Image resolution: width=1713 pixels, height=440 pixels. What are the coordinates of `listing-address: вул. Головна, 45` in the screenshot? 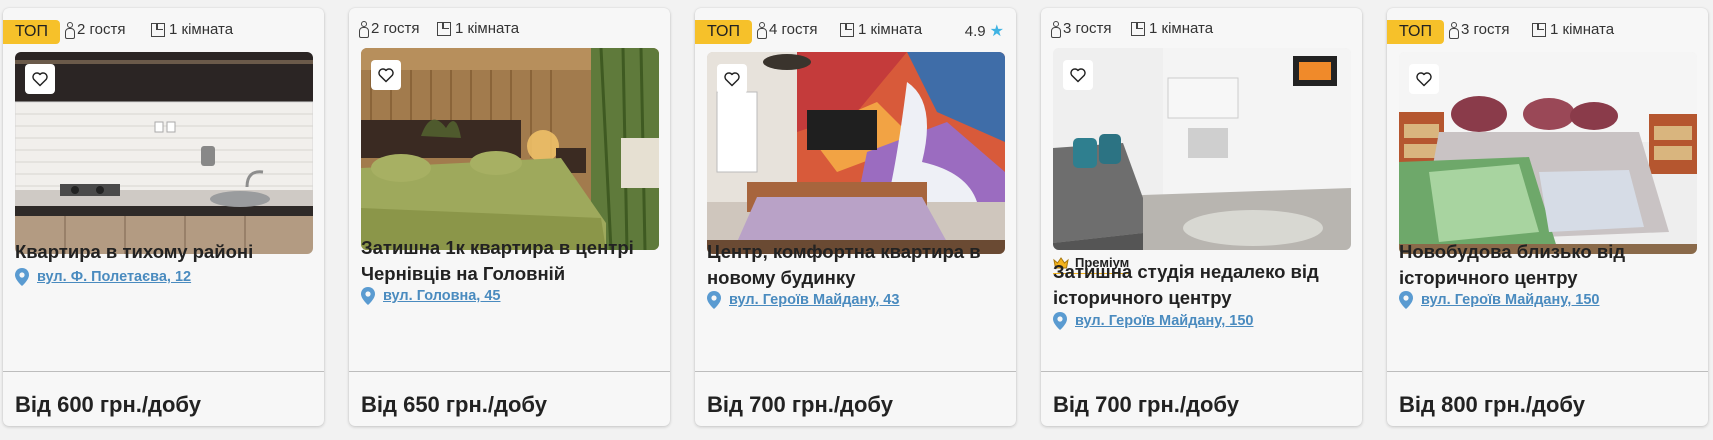 It's located at (431, 296).